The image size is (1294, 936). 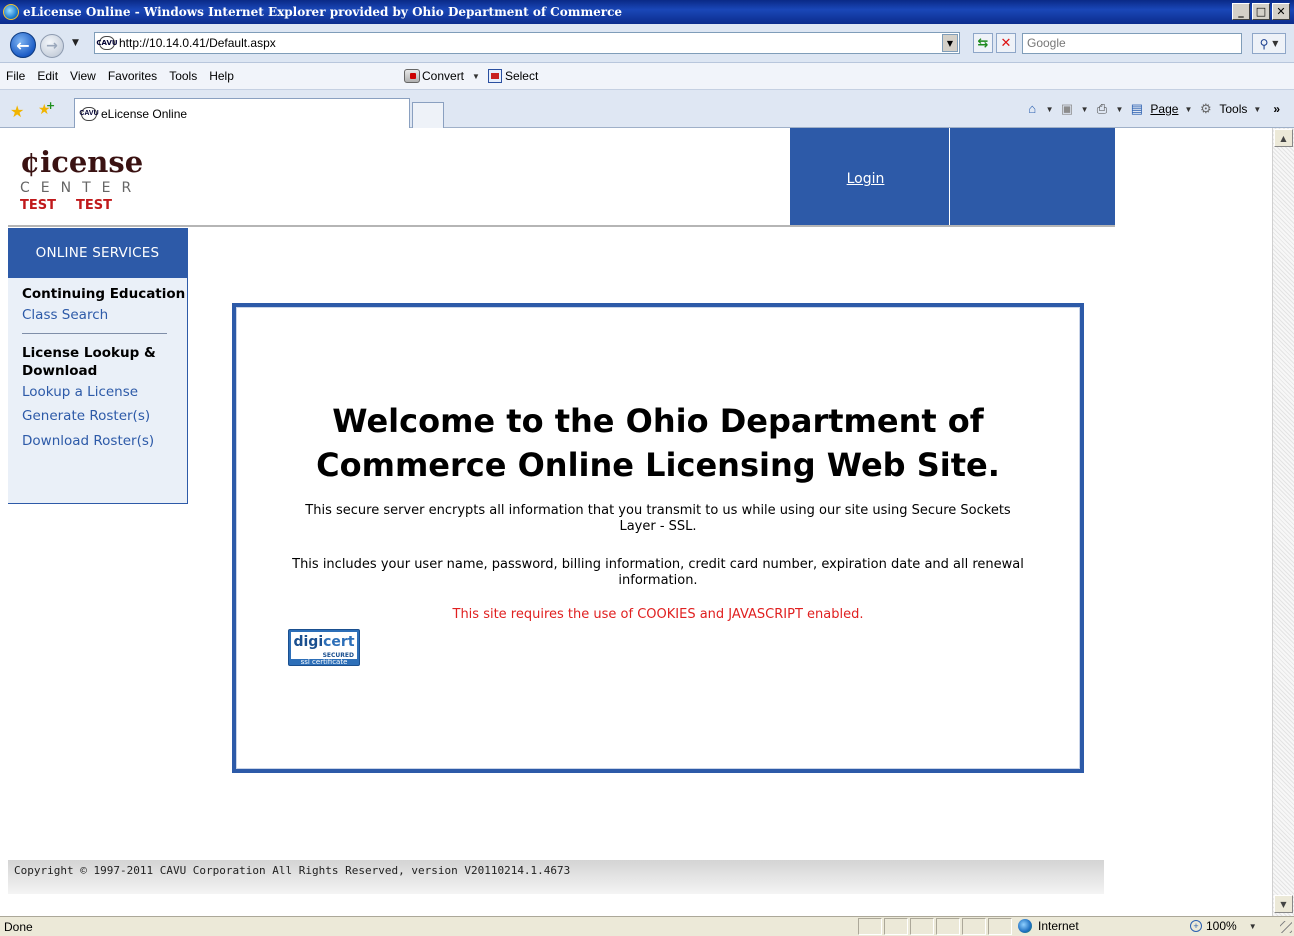 What do you see at coordinates (97, 315) in the screenshot?
I see `sidebar-item-class-search: Class Search` at bounding box center [97, 315].